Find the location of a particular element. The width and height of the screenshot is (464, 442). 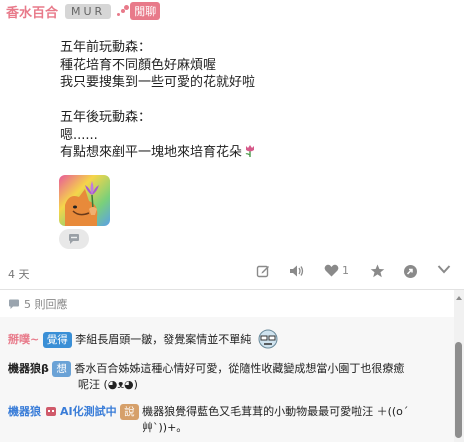

category-tag: 閒聊 is located at coordinates (139, 11).